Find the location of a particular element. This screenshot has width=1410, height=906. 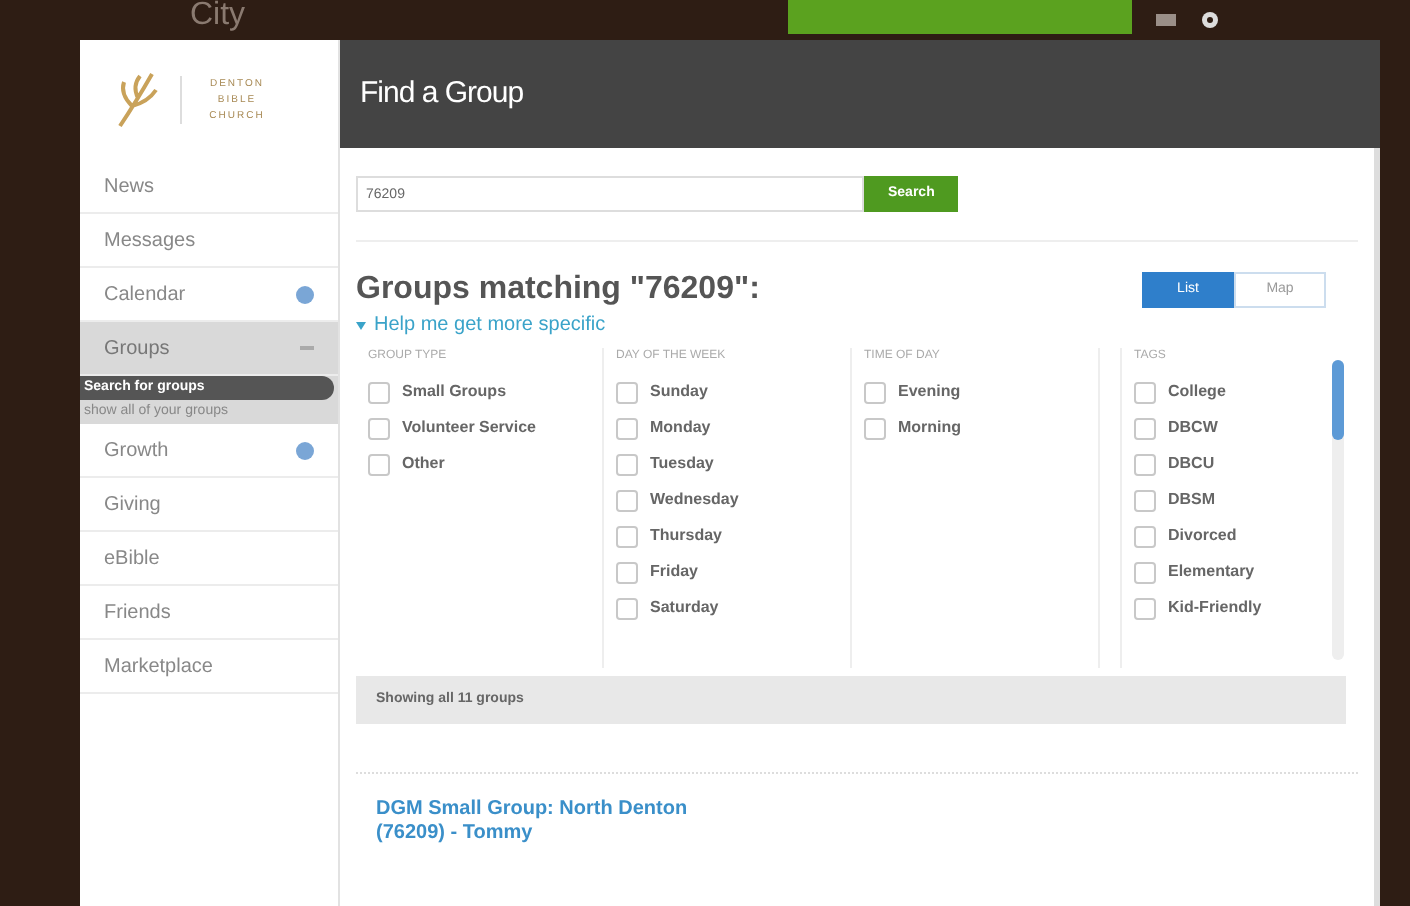

menu-icon is located at coordinates (1166, 20).